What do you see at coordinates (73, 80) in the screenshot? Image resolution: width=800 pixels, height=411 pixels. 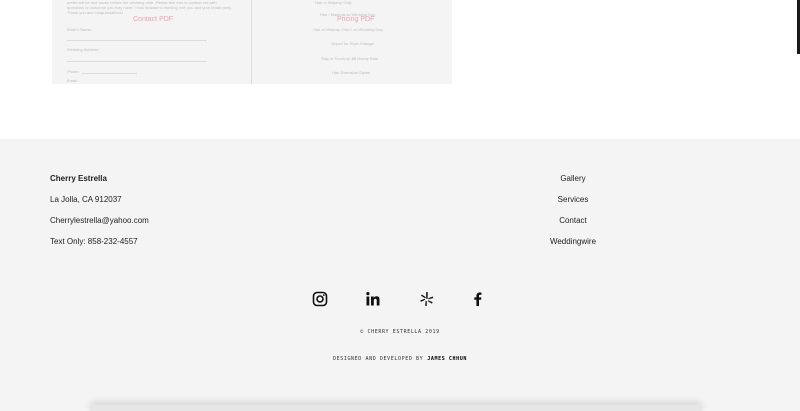 I see `pdf-field-label: Email:` at bounding box center [73, 80].